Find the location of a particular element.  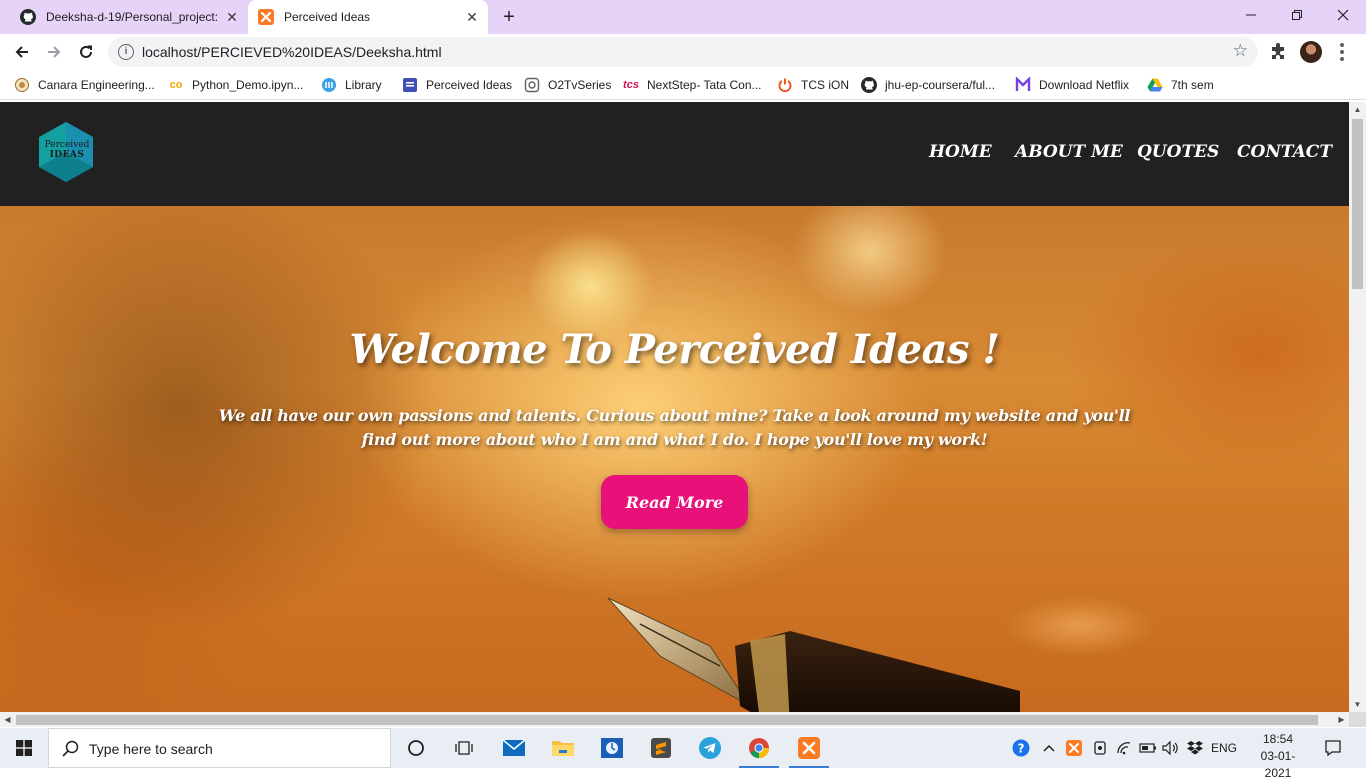

forward-button is located at coordinates (54, 52).